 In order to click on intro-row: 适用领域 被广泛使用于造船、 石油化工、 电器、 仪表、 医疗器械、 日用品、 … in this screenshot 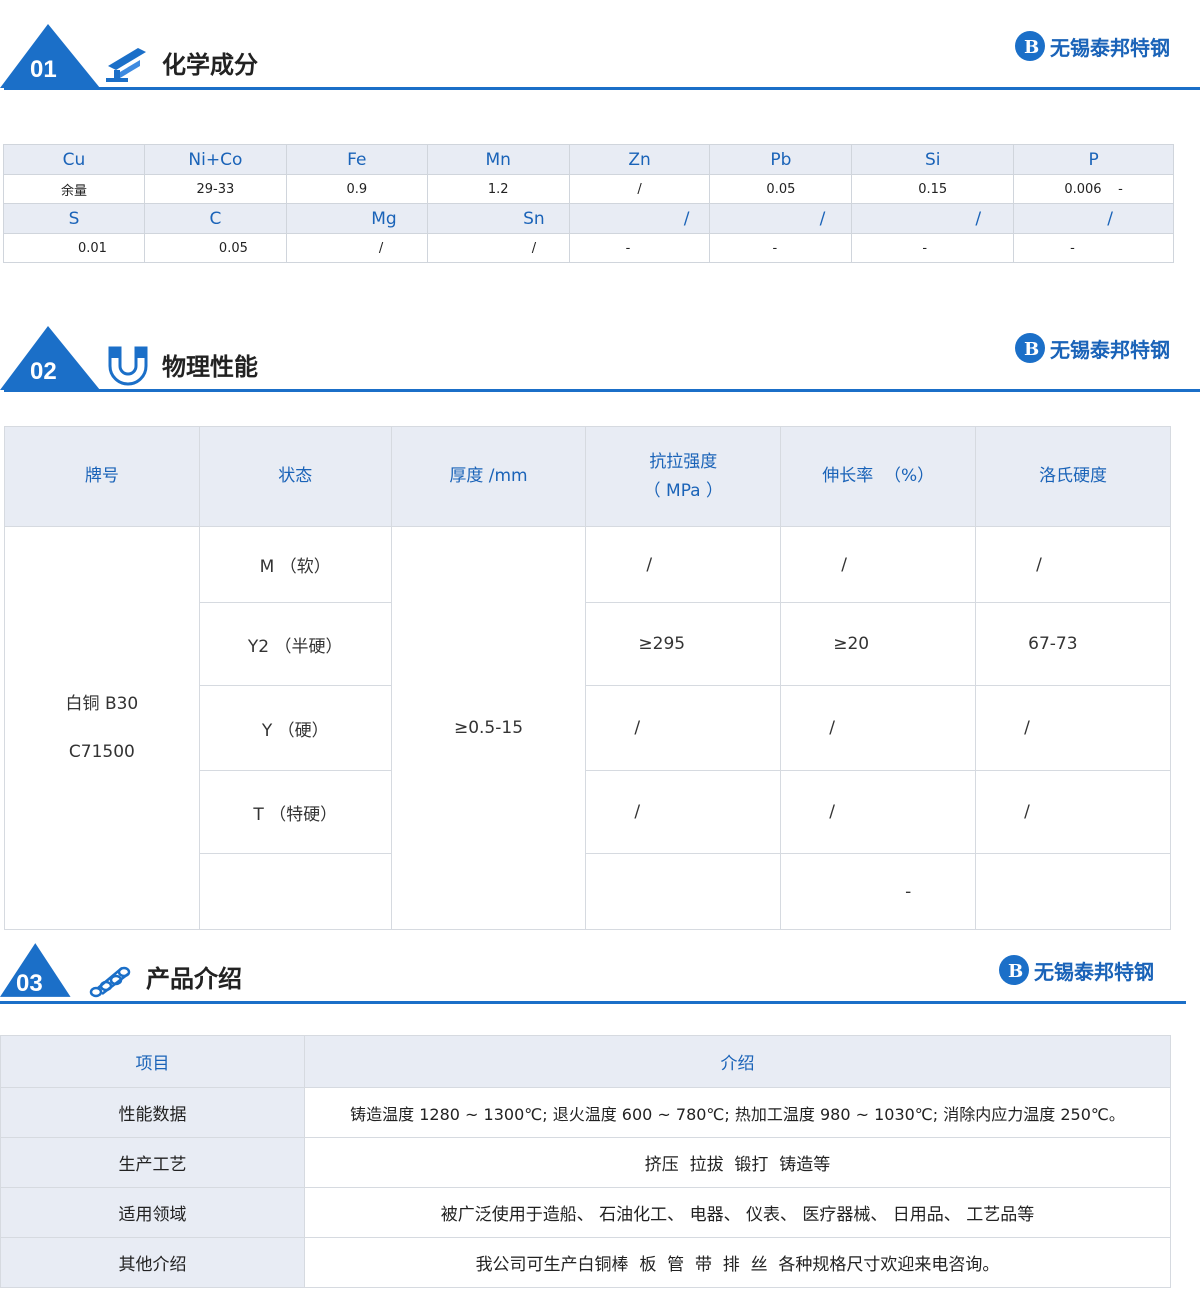, I will do `click(585, 1212)`.